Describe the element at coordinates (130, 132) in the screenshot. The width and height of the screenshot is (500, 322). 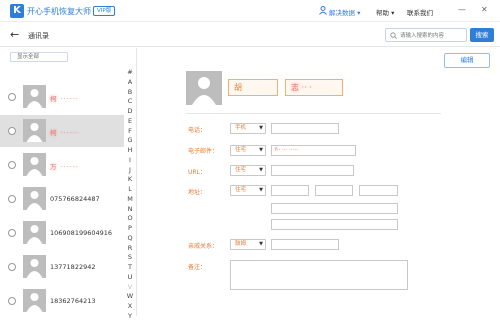
I see `alphabet-letter: F` at that location.